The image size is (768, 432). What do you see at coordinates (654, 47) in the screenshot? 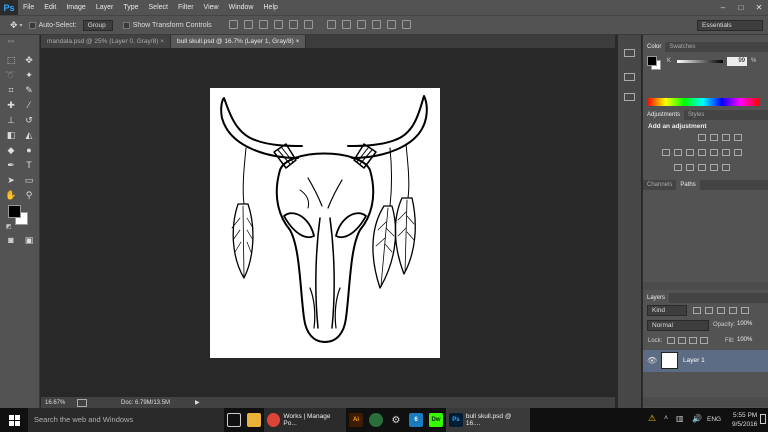
I see `tab-color: Color` at bounding box center [654, 47].